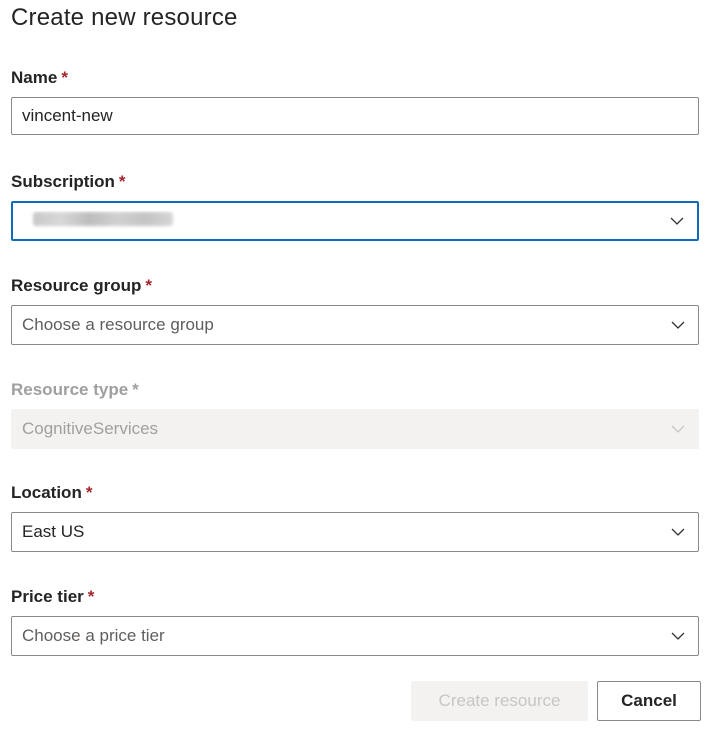  What do you see at coordinates (355, 532) in the screenshot?
I see `location-dropdown: East US` at bounding box center [355, 532].